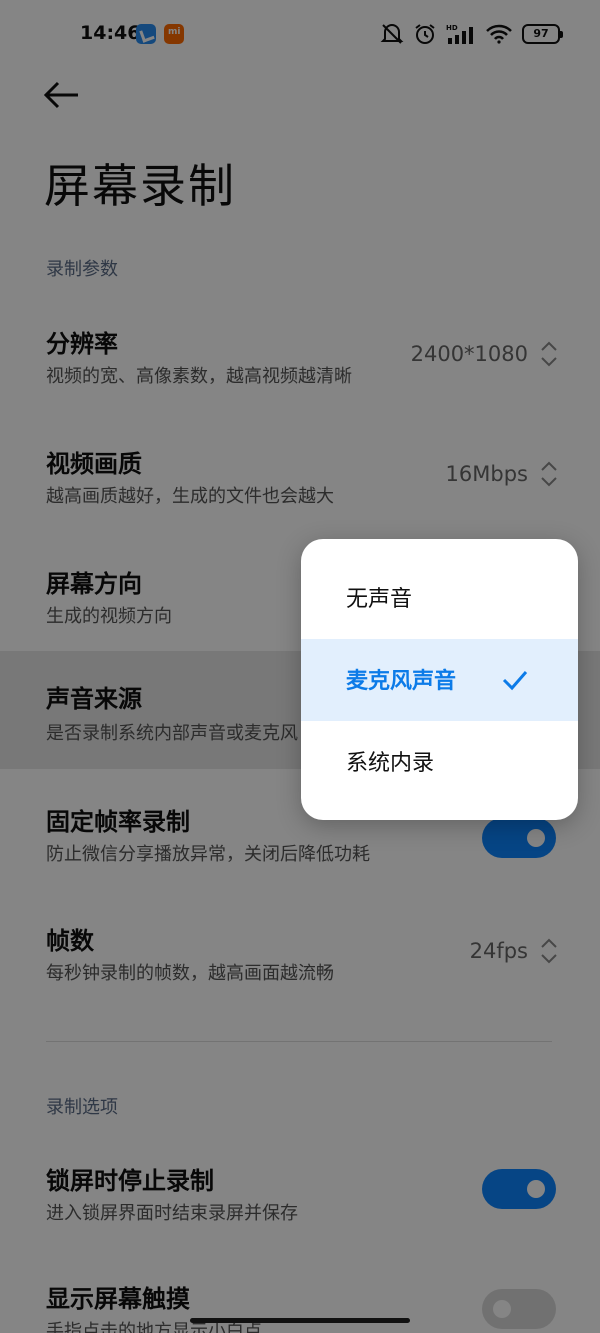  Describe the element at coordinates (300, 1320) in the screenshot. I see `home-indicator` at that location.